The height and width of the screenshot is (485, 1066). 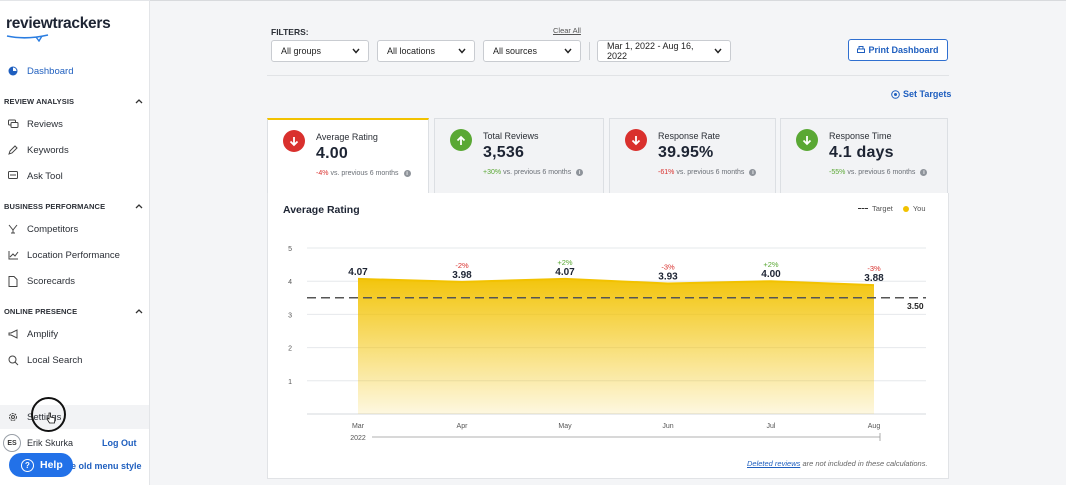 I want to click on y-tick-label: 1, so click(x=290, y=382).